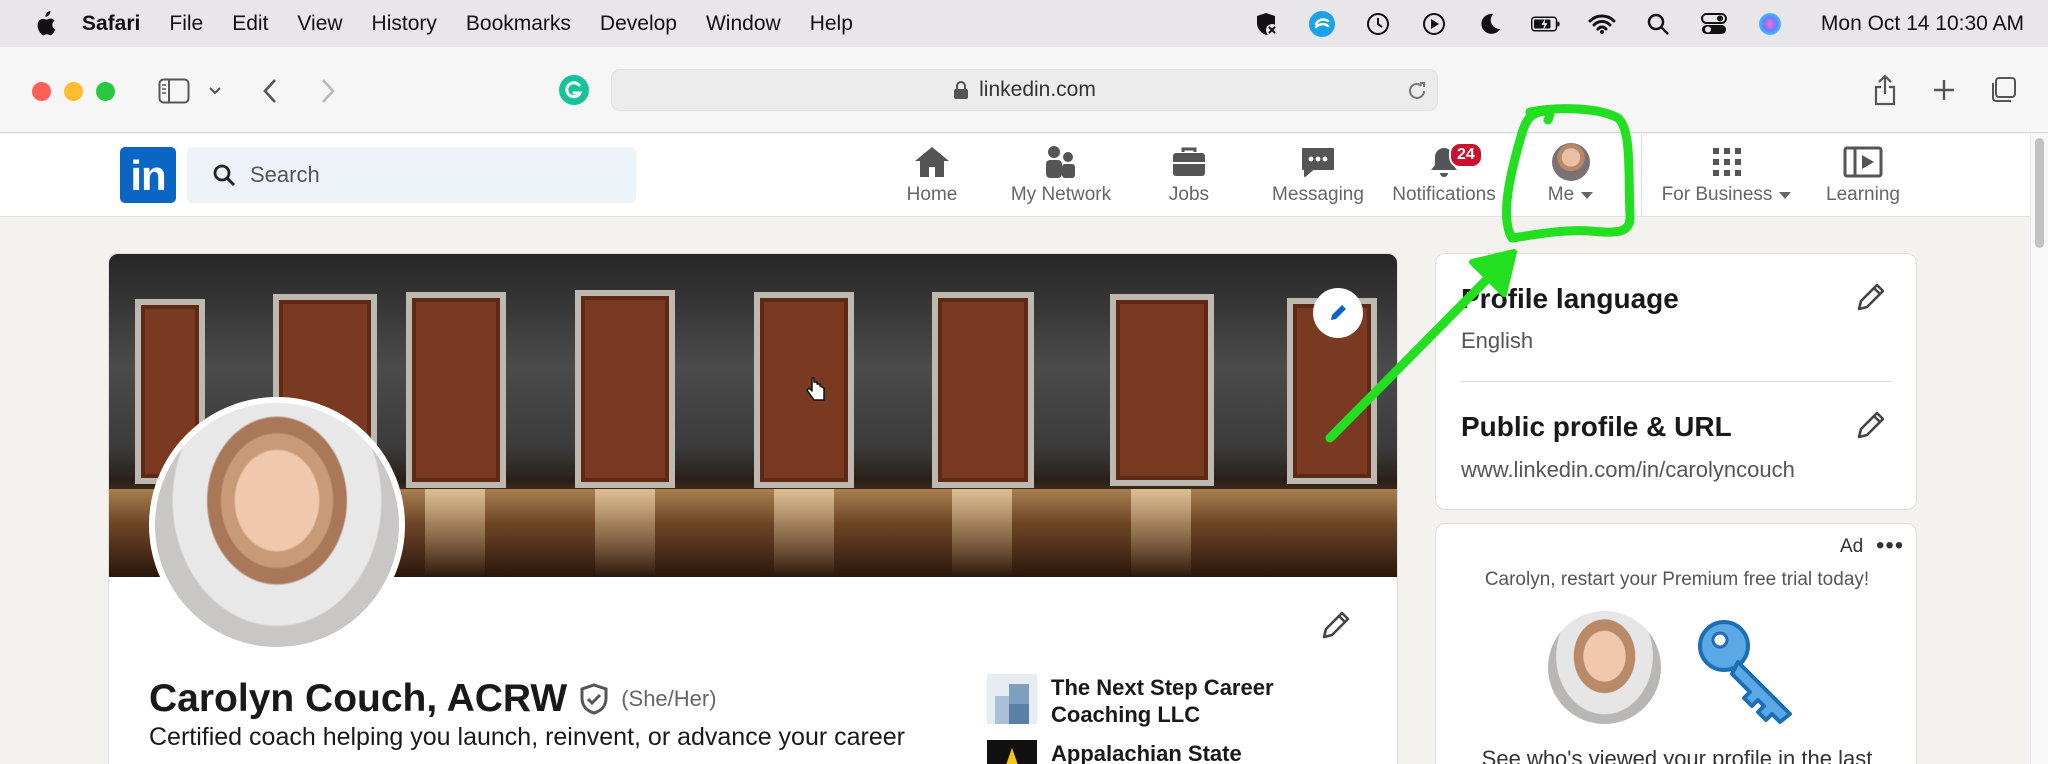 The height and width of the screenshot is (764, 2048). Describe the element at coordinates (358, 698) in the screenshot. I see `profile-name-text: Carolyn Couch, ACRW` at that location.